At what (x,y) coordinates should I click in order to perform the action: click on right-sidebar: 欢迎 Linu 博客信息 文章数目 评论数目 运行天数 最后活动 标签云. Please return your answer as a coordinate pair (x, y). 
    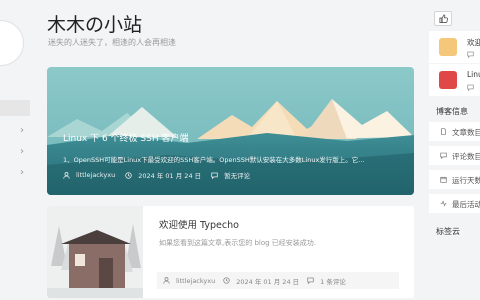
    Looking at the image, I should click on (454, 150).